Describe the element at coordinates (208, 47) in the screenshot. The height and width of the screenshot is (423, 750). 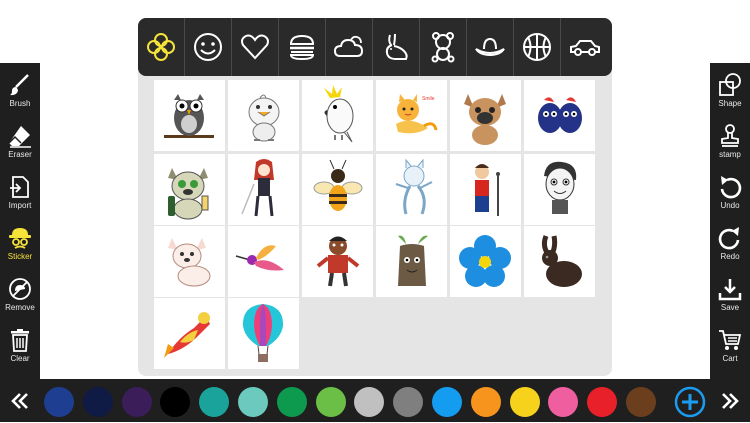
I see `category-smiley` at that location.